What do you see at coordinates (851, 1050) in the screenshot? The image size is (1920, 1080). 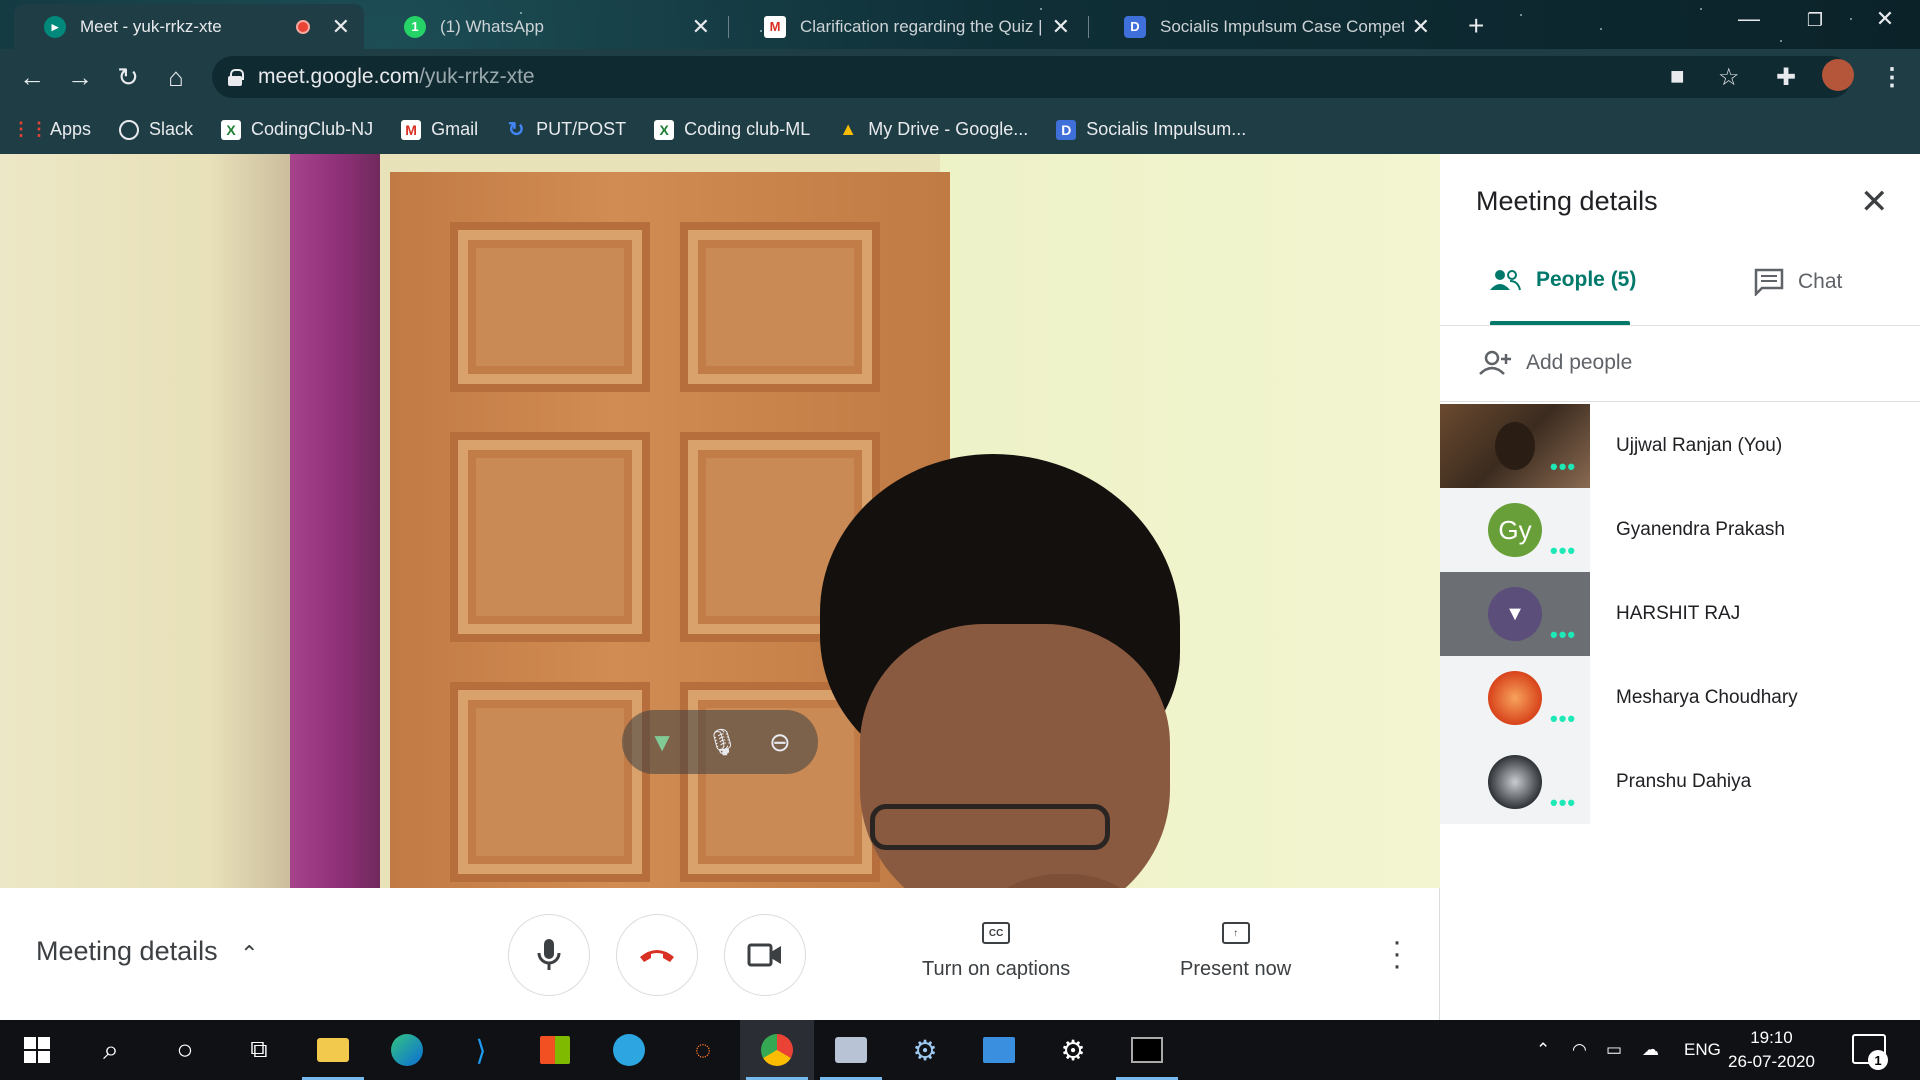 I see `system-tool-icon` at bounding box center [851, 1050].